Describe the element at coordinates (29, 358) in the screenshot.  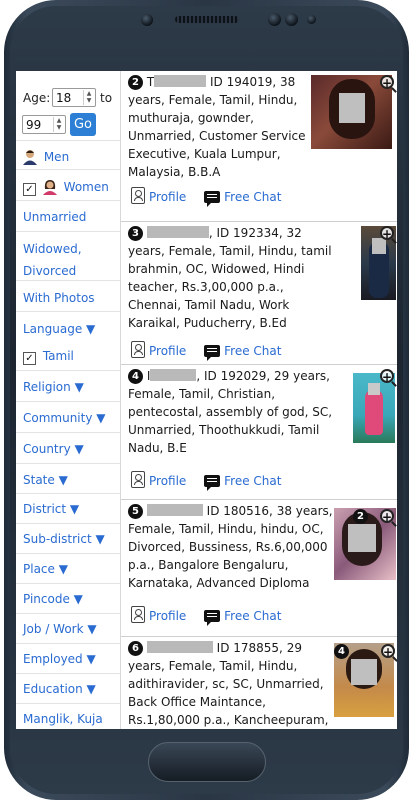
I see `tamil-checkbox: ✓` at that location.